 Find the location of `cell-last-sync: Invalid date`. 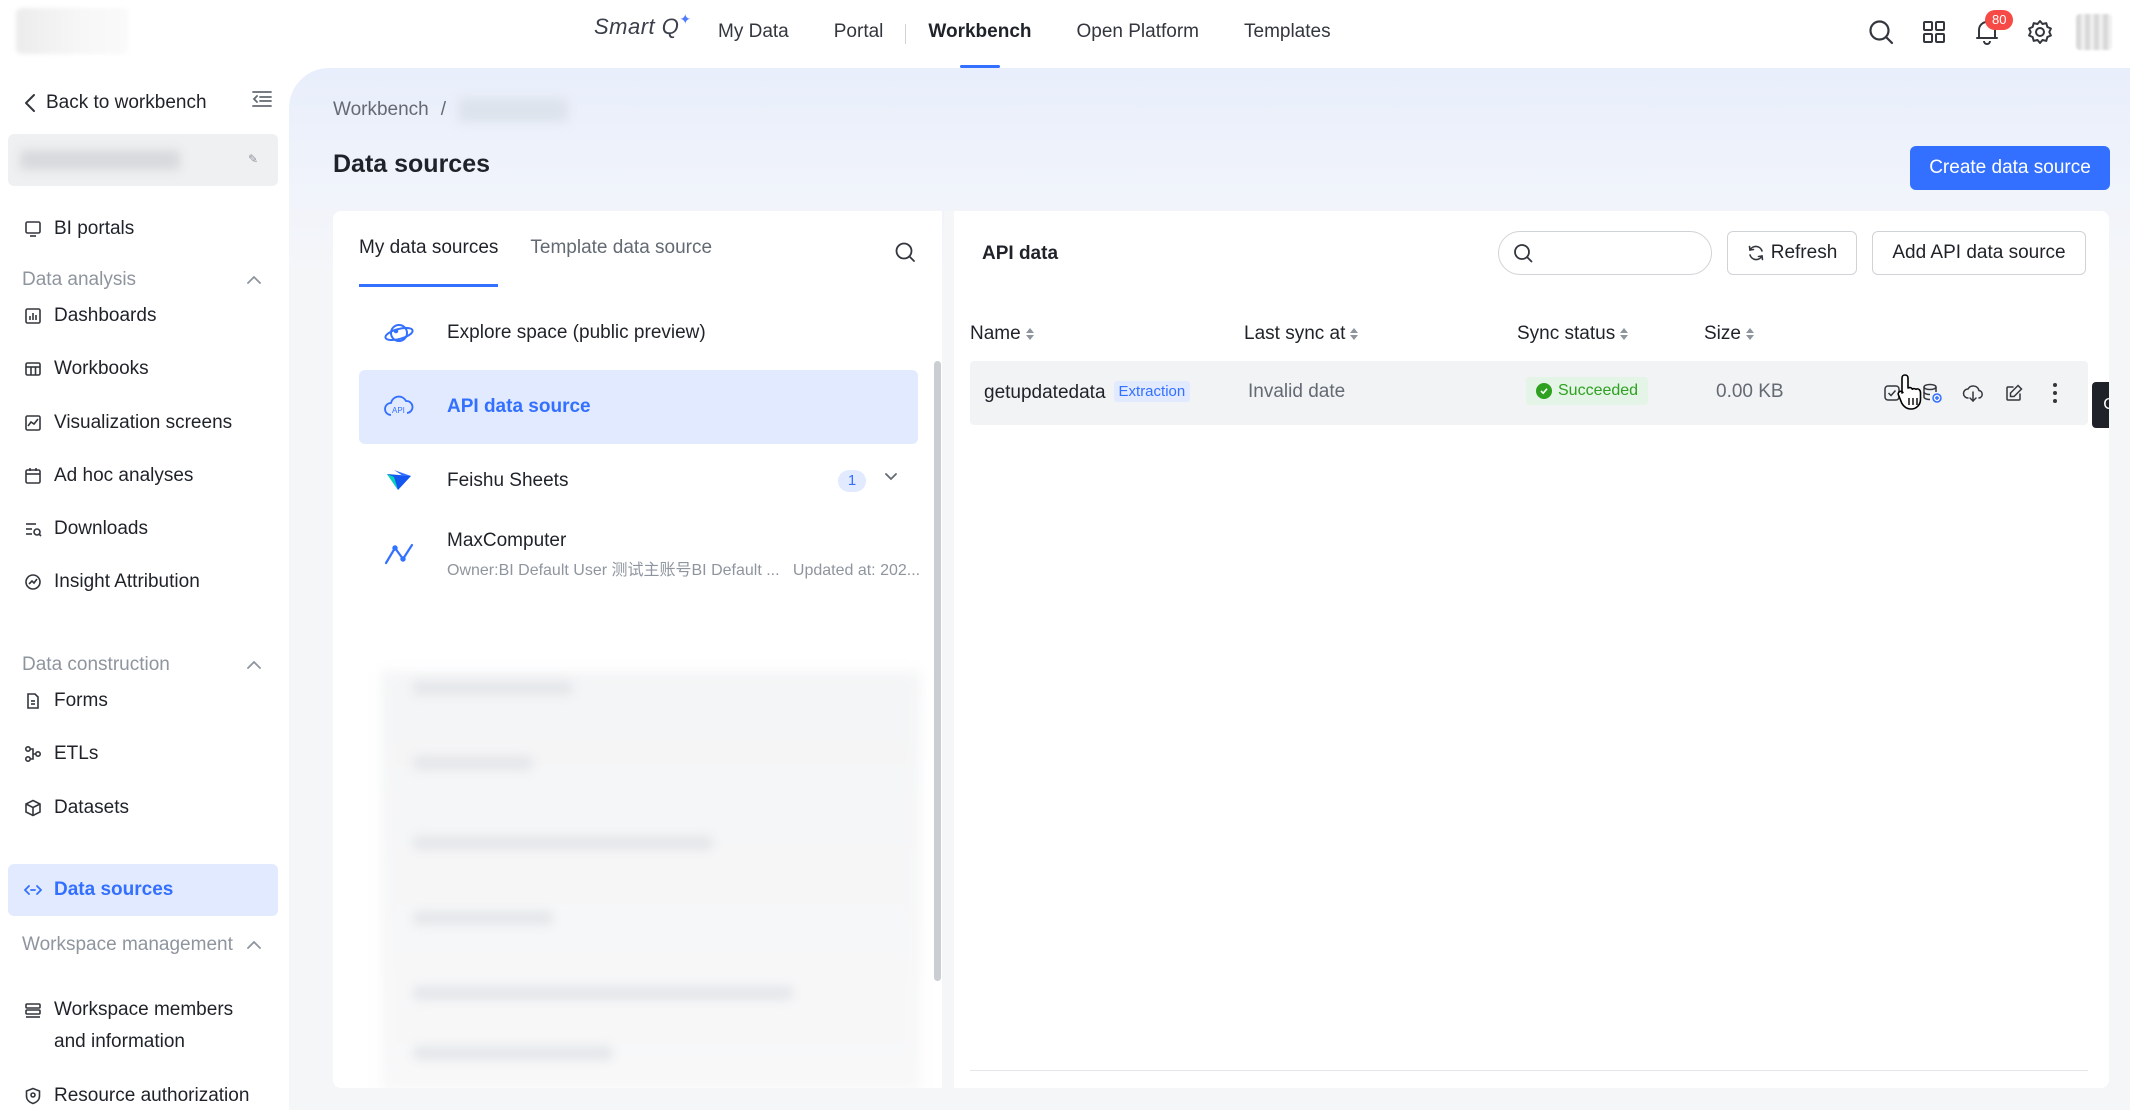

cell-last-sync: Invalid date is located at coordinates (1297, 391).